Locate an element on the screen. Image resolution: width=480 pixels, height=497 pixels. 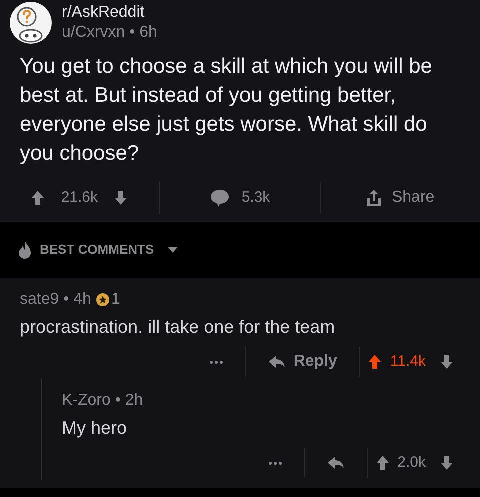
post-meta: u/Cxrvxn • 6h is located at coordinates (110, 33).